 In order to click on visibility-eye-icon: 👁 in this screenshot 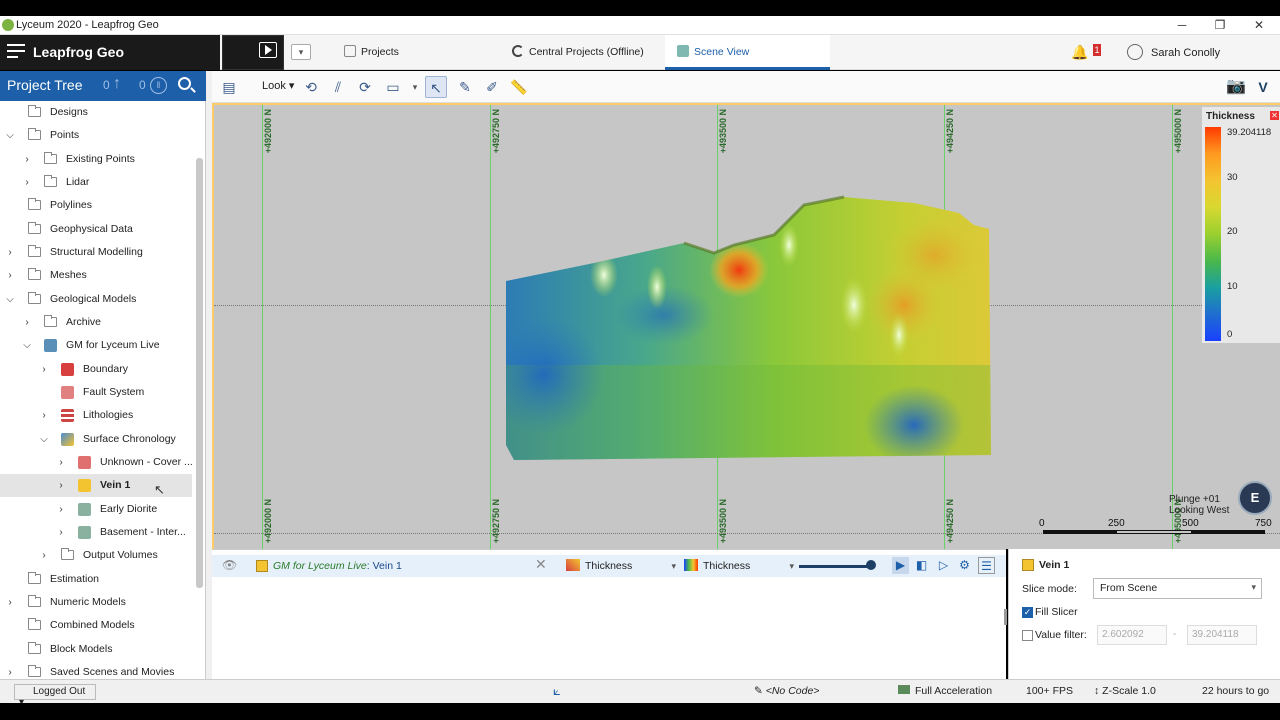, I will do `click(229, 565)`.